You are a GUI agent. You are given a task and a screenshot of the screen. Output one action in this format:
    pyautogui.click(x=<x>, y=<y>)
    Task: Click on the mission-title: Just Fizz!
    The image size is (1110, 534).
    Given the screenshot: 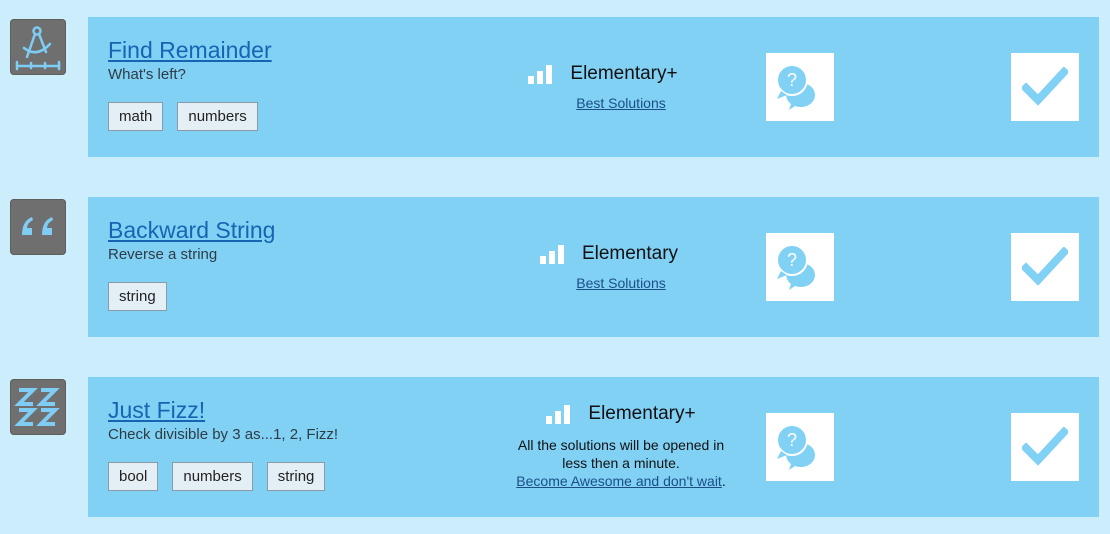 What is the action you would take?
    pyautogui.click(x=156, y=410)
    